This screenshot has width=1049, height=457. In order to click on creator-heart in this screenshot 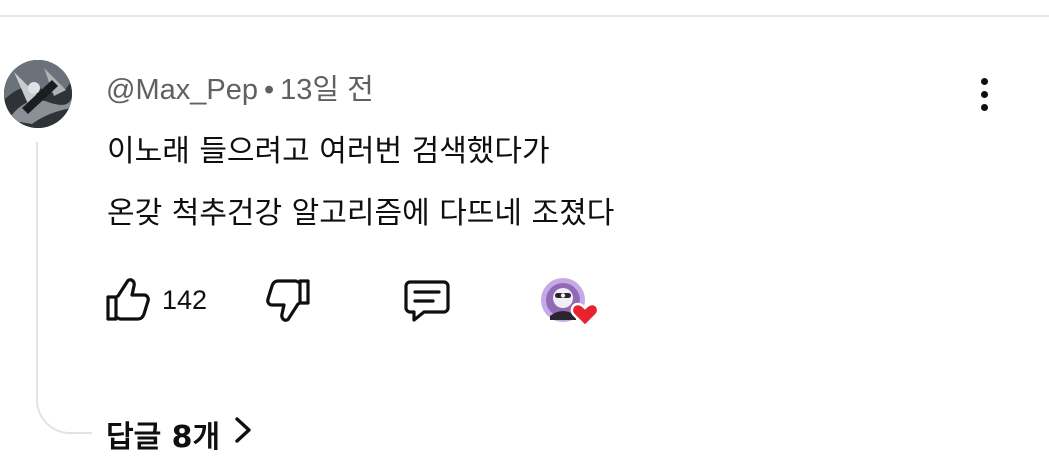, I will do `click(571, 303)`.